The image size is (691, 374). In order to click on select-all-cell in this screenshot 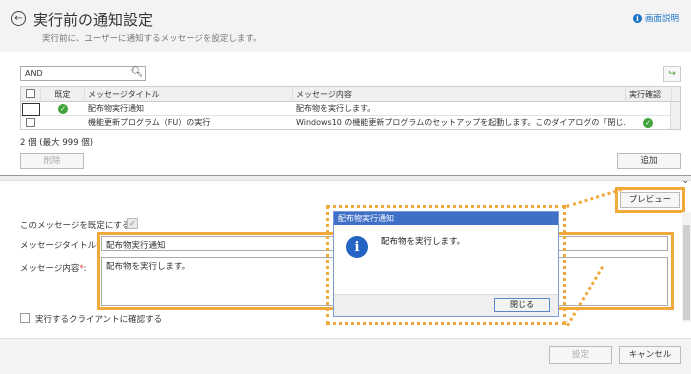, I will do `click(31, 94)`.